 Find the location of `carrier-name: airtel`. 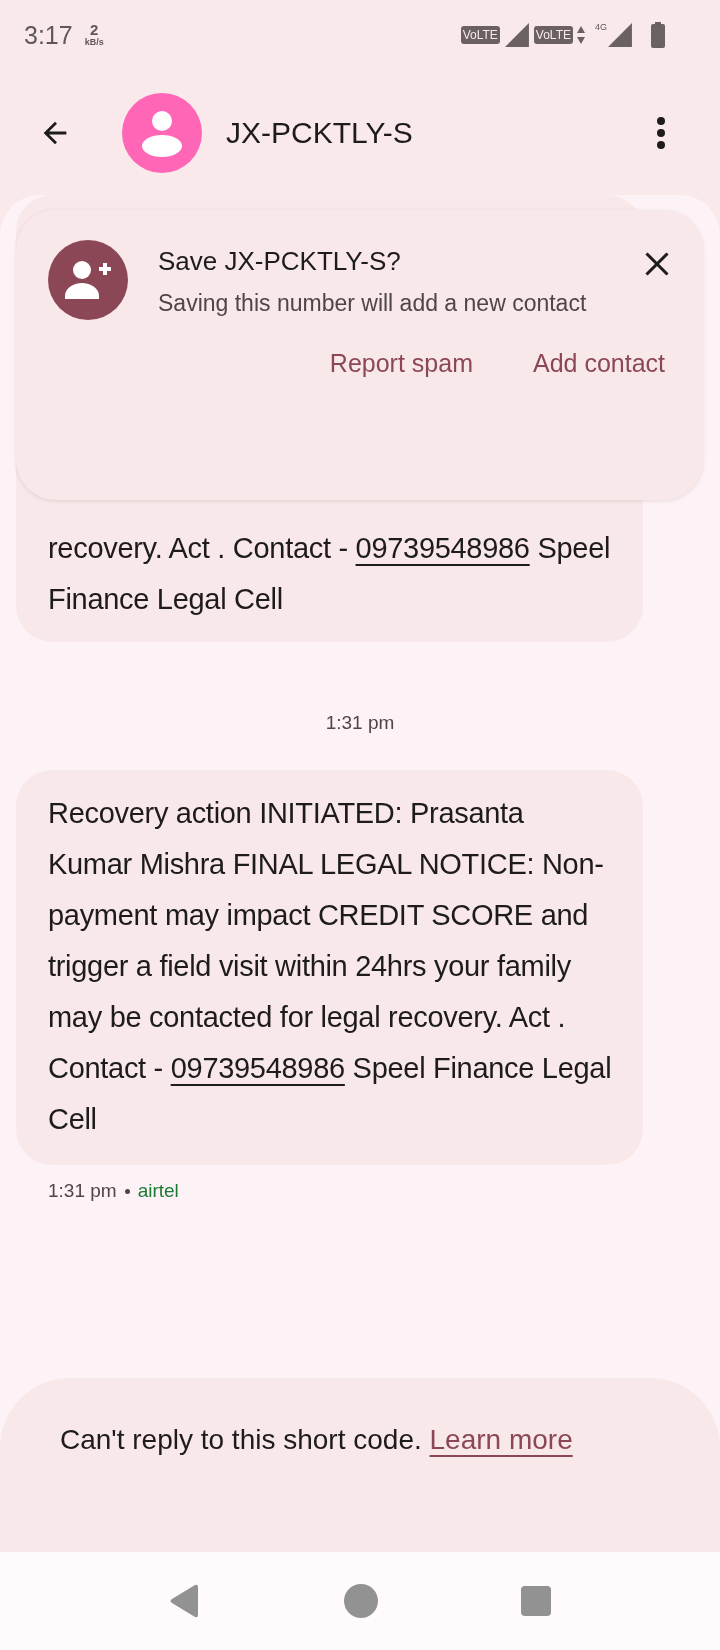

carrier-name: airtel is located at coordinates (158, 1191).